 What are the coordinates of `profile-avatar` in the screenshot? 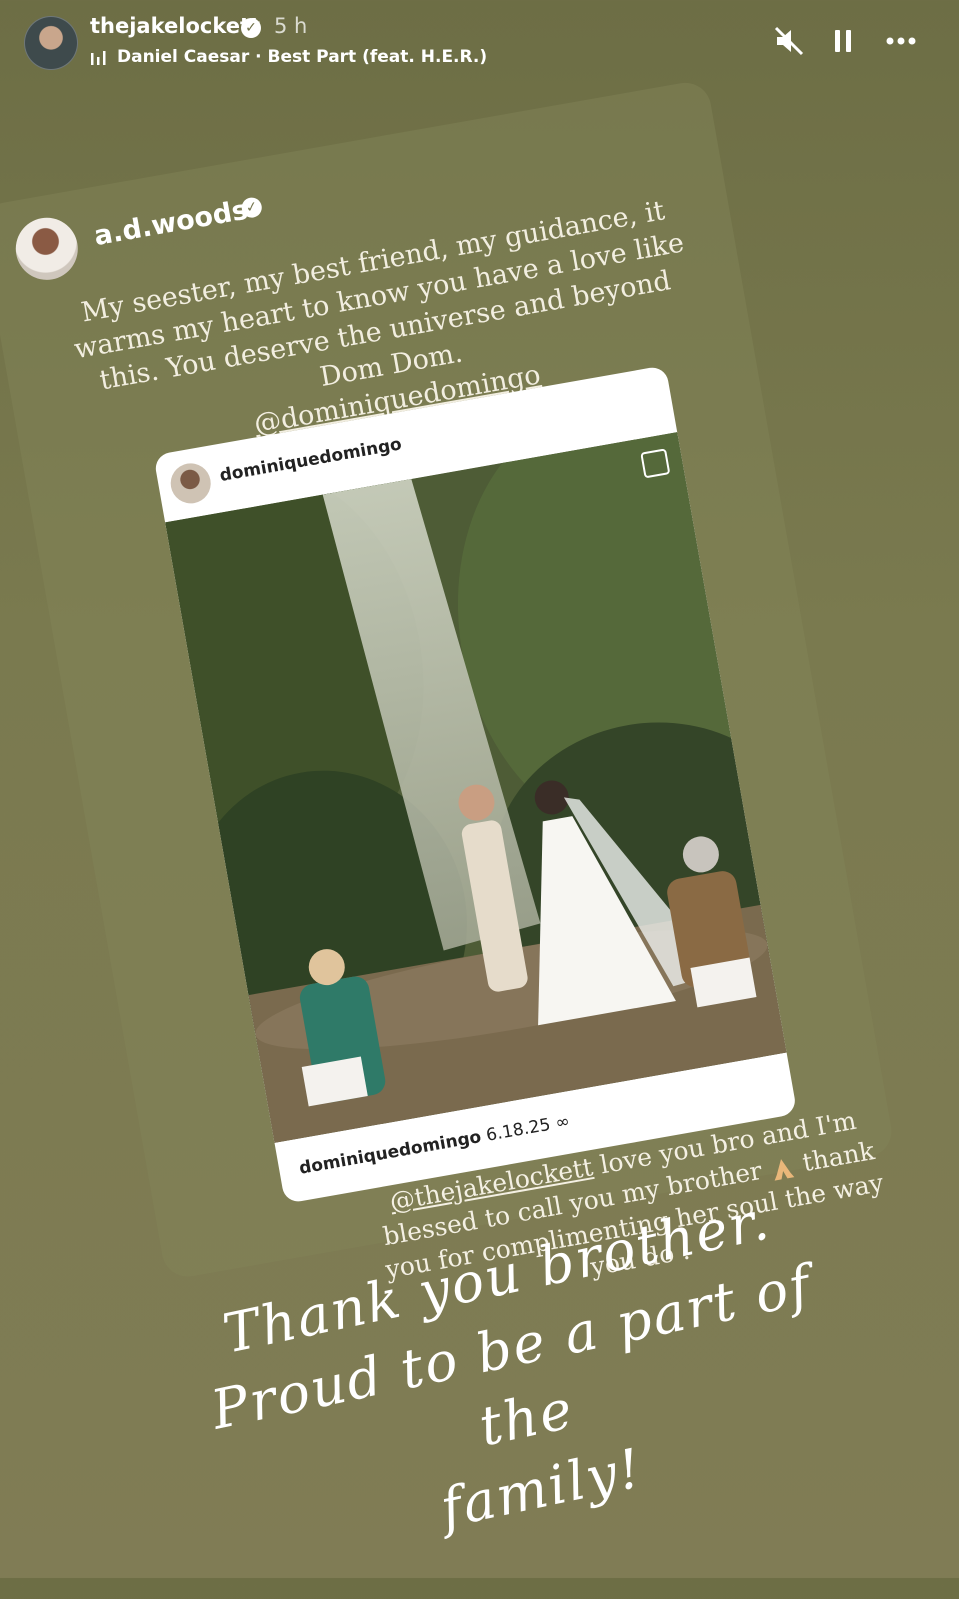 It's located at (51, 43).